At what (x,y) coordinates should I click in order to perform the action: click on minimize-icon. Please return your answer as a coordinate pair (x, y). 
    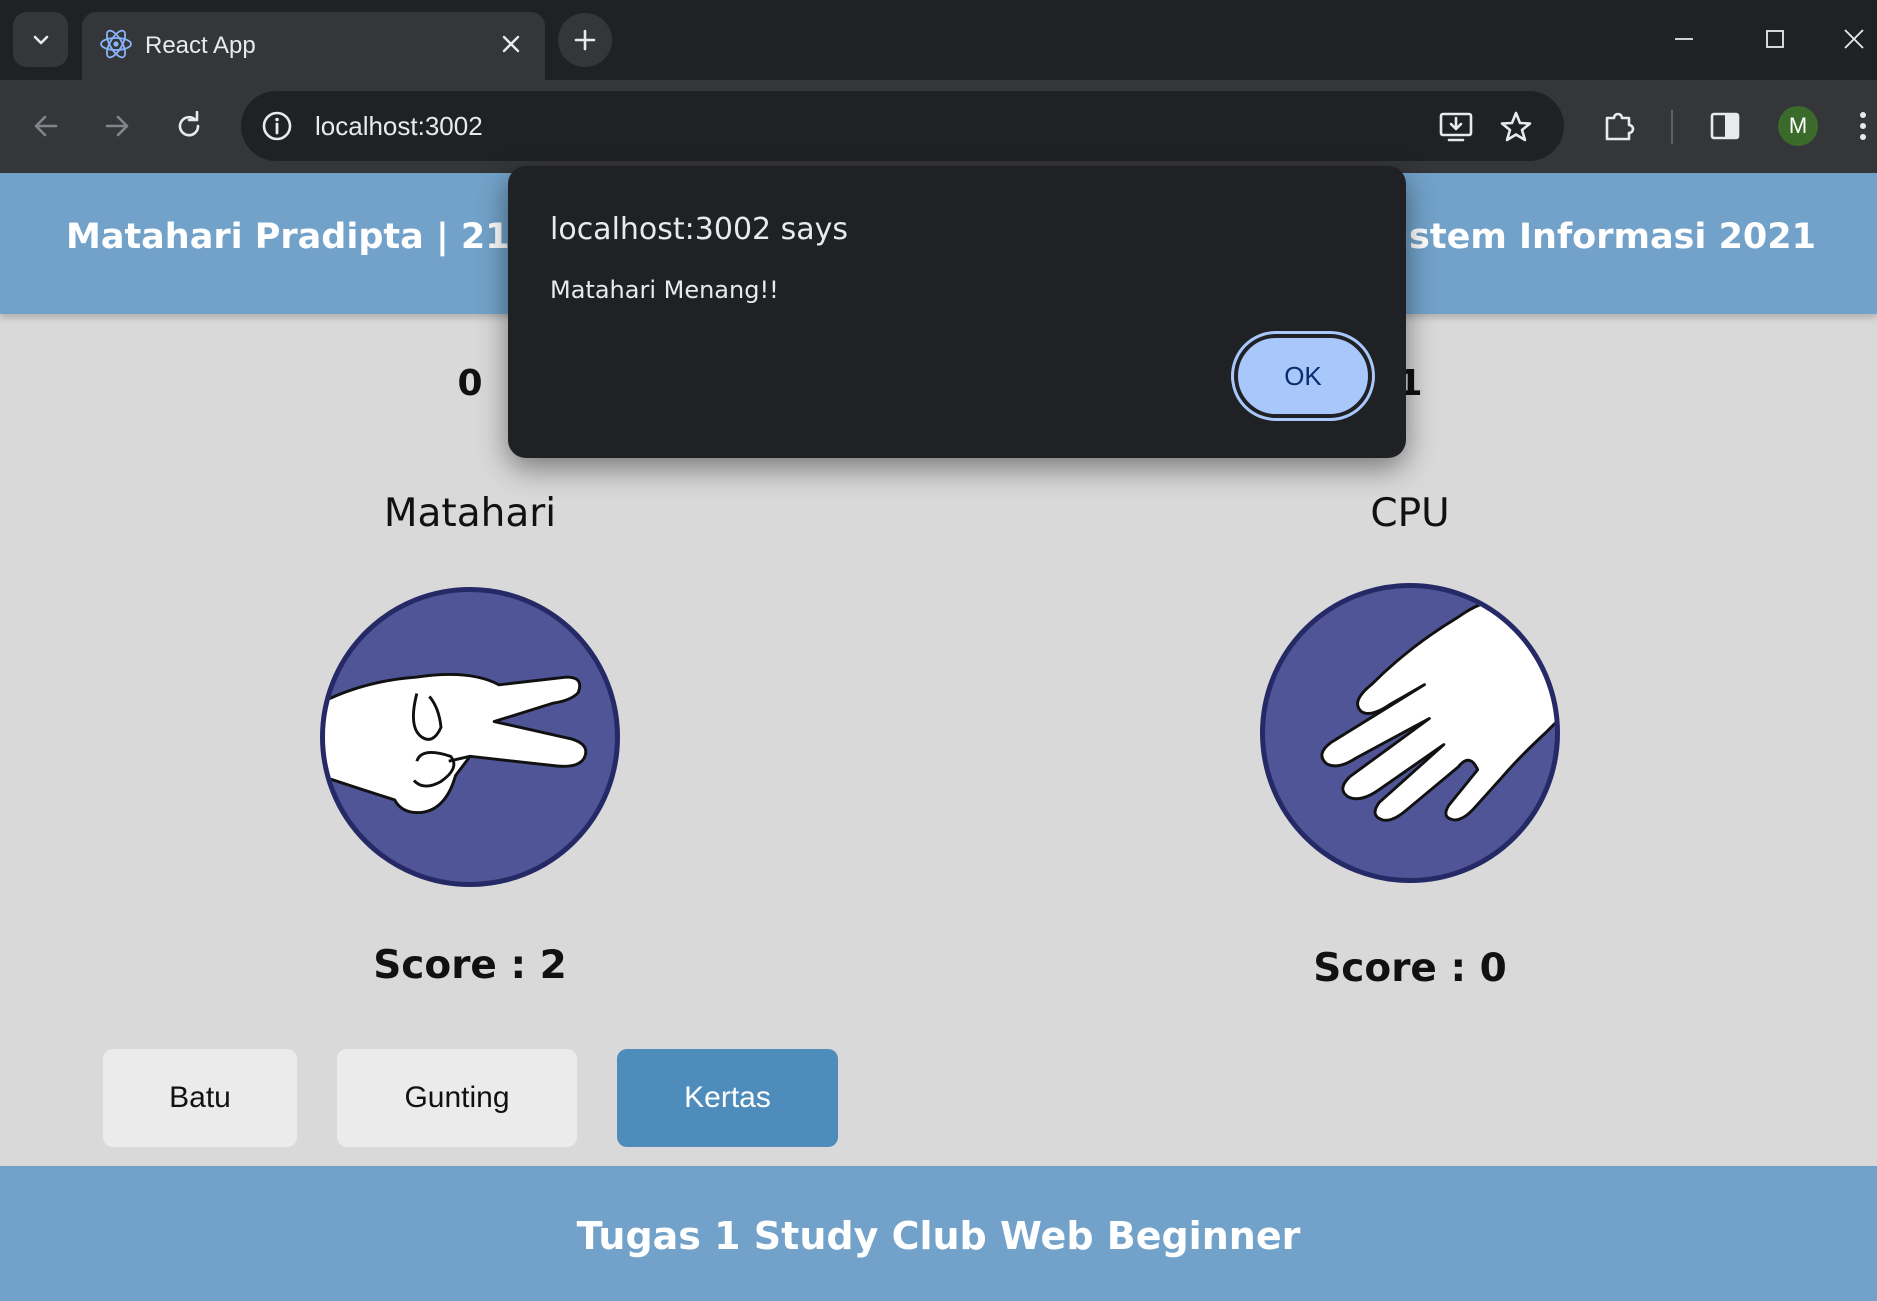
    Looking at the image, I should click on (1684, 39).